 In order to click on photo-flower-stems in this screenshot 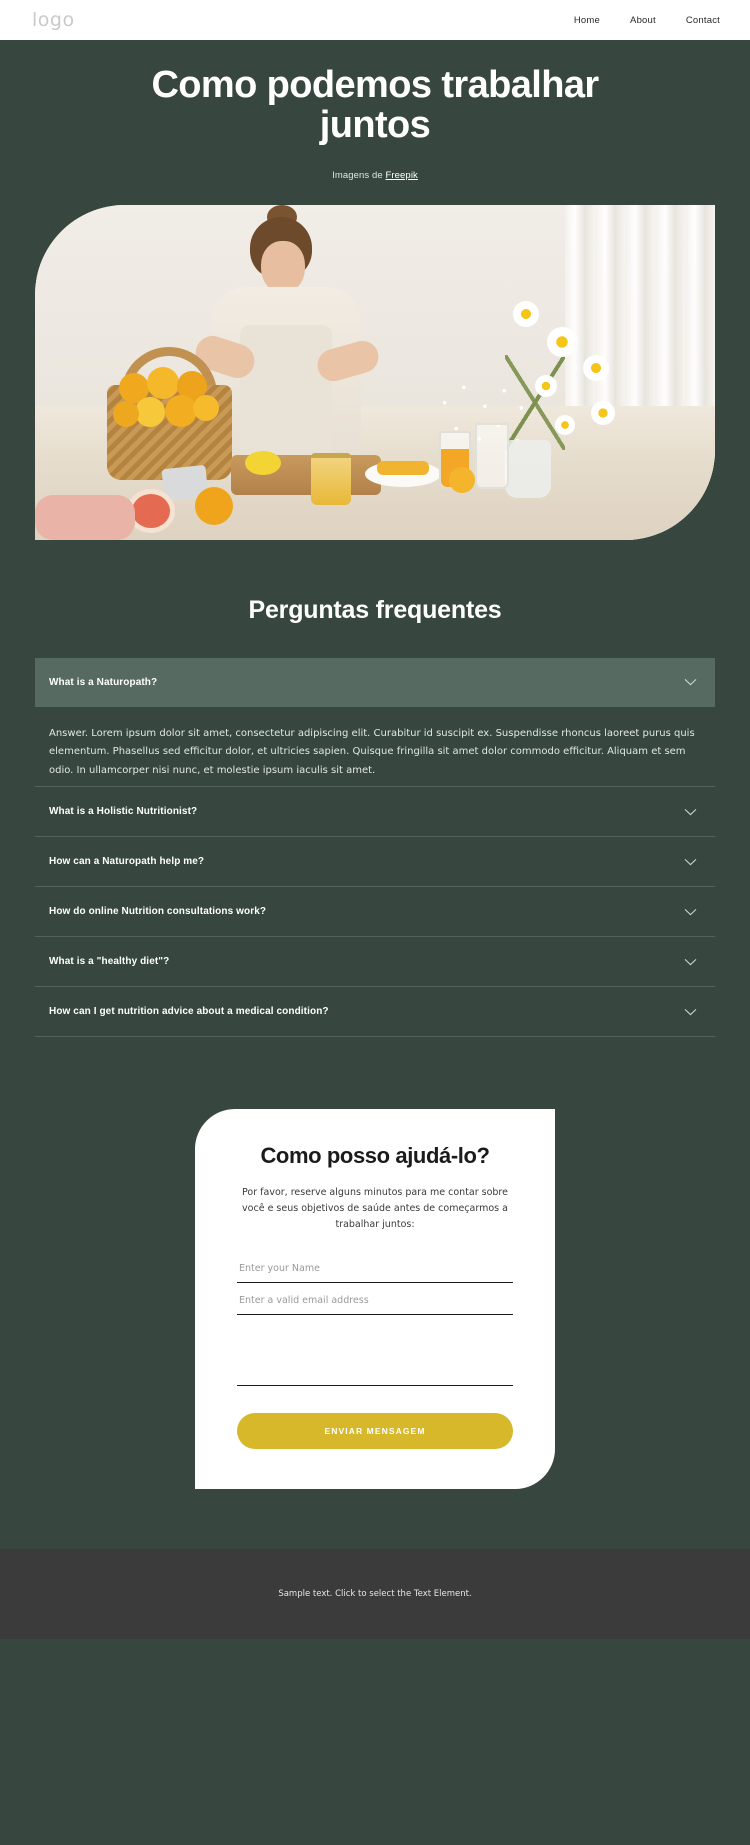, I will do `click(535, 402)`.